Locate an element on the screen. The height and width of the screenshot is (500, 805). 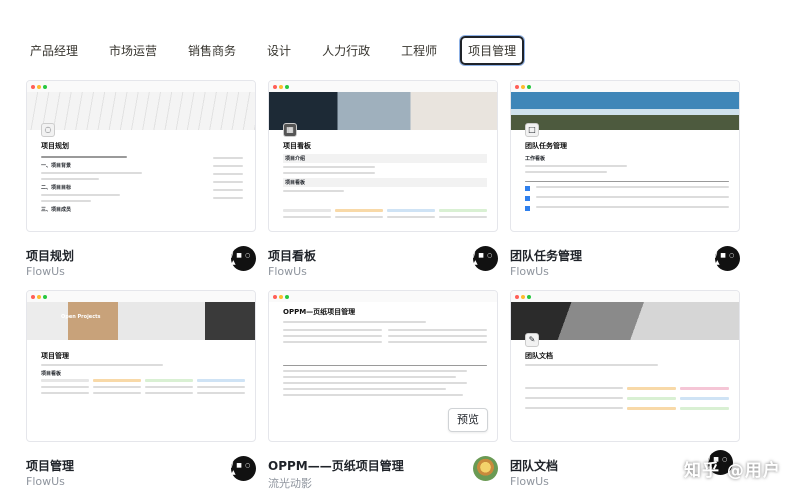
author-avatar-icon is located at coordinates (485, 468).